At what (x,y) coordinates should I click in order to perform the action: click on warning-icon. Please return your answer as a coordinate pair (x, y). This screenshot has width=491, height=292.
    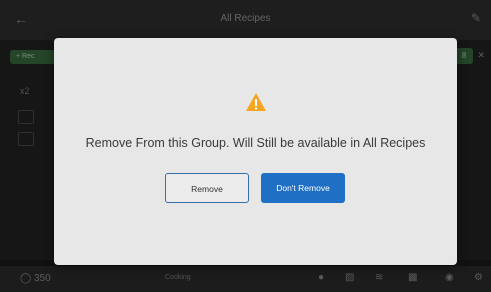
    Looking at the image, I should click on (256, 102).